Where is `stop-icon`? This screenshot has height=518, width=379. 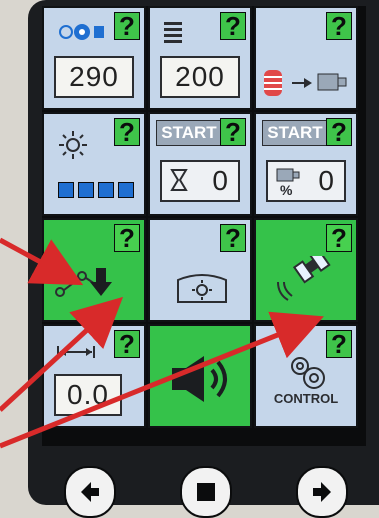
stop-icon is located at coordinates (206, 492).